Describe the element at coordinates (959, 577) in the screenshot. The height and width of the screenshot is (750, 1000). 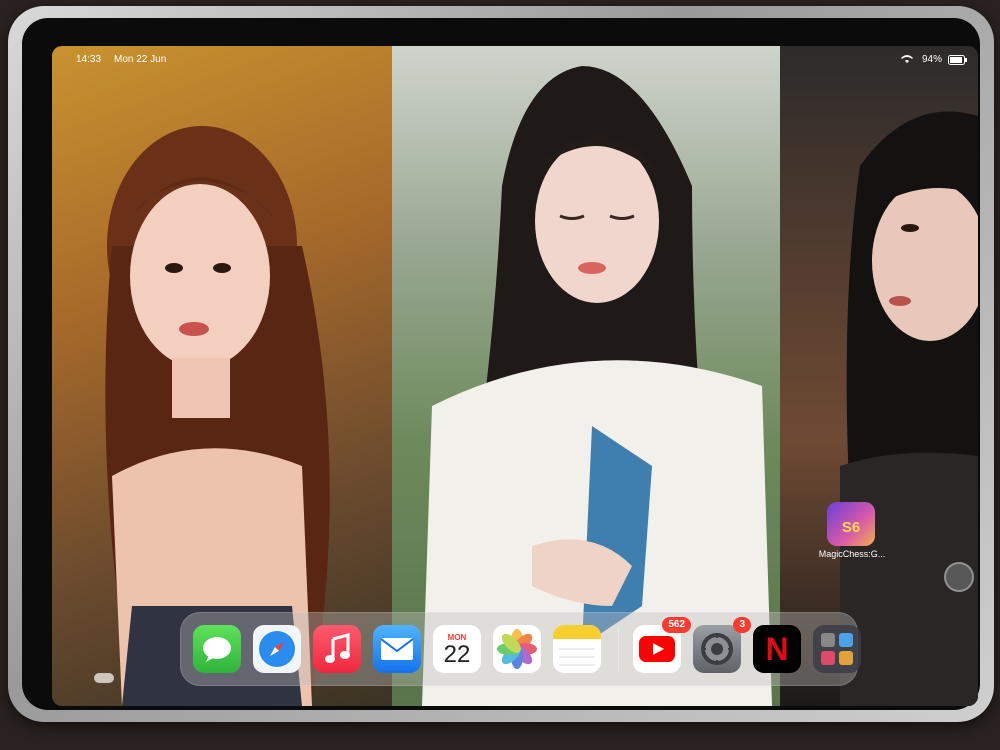
I see `assistive-touch-button` at that location.